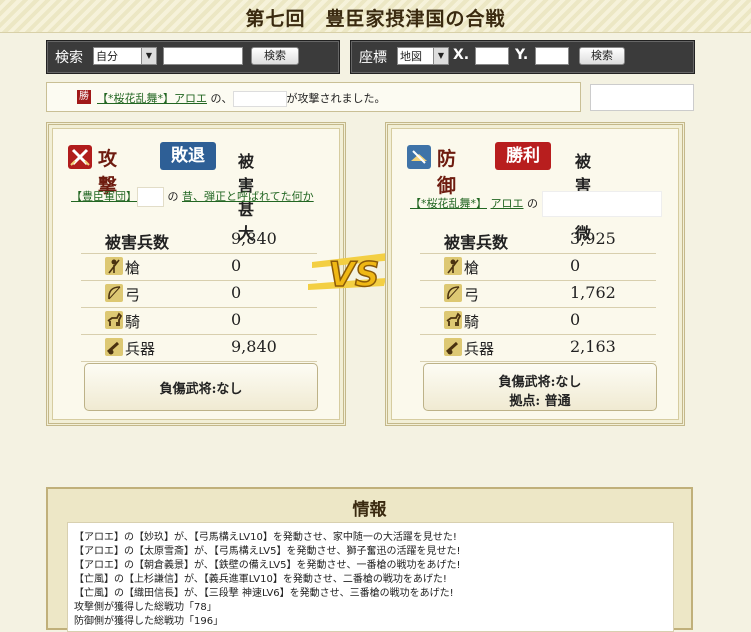 This screenshot has height=632, width=751. What do you see at coordinates (199, 240) in the screenshot?
I see `stat-row-total: 被害兵数 9,840` at bounding box center [199, 240].